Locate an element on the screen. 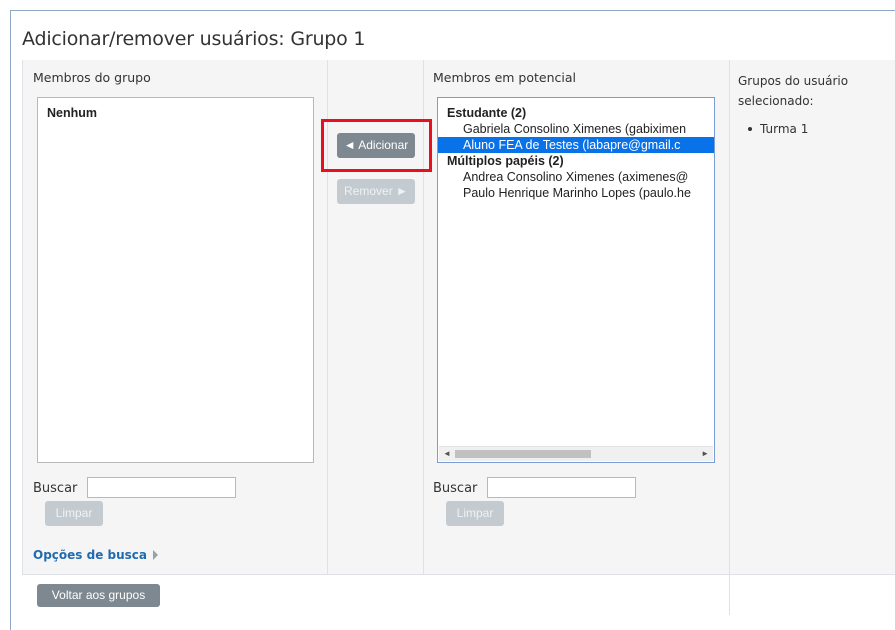 Image resolution: width=895 pixels, height=630 pixels. user-groups-label-line2: selecionado: is located at coordinates (776, 101).